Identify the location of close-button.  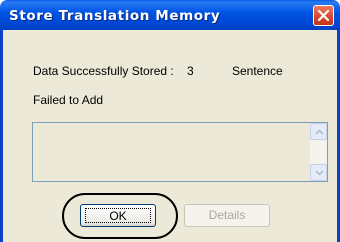
(323, 15).